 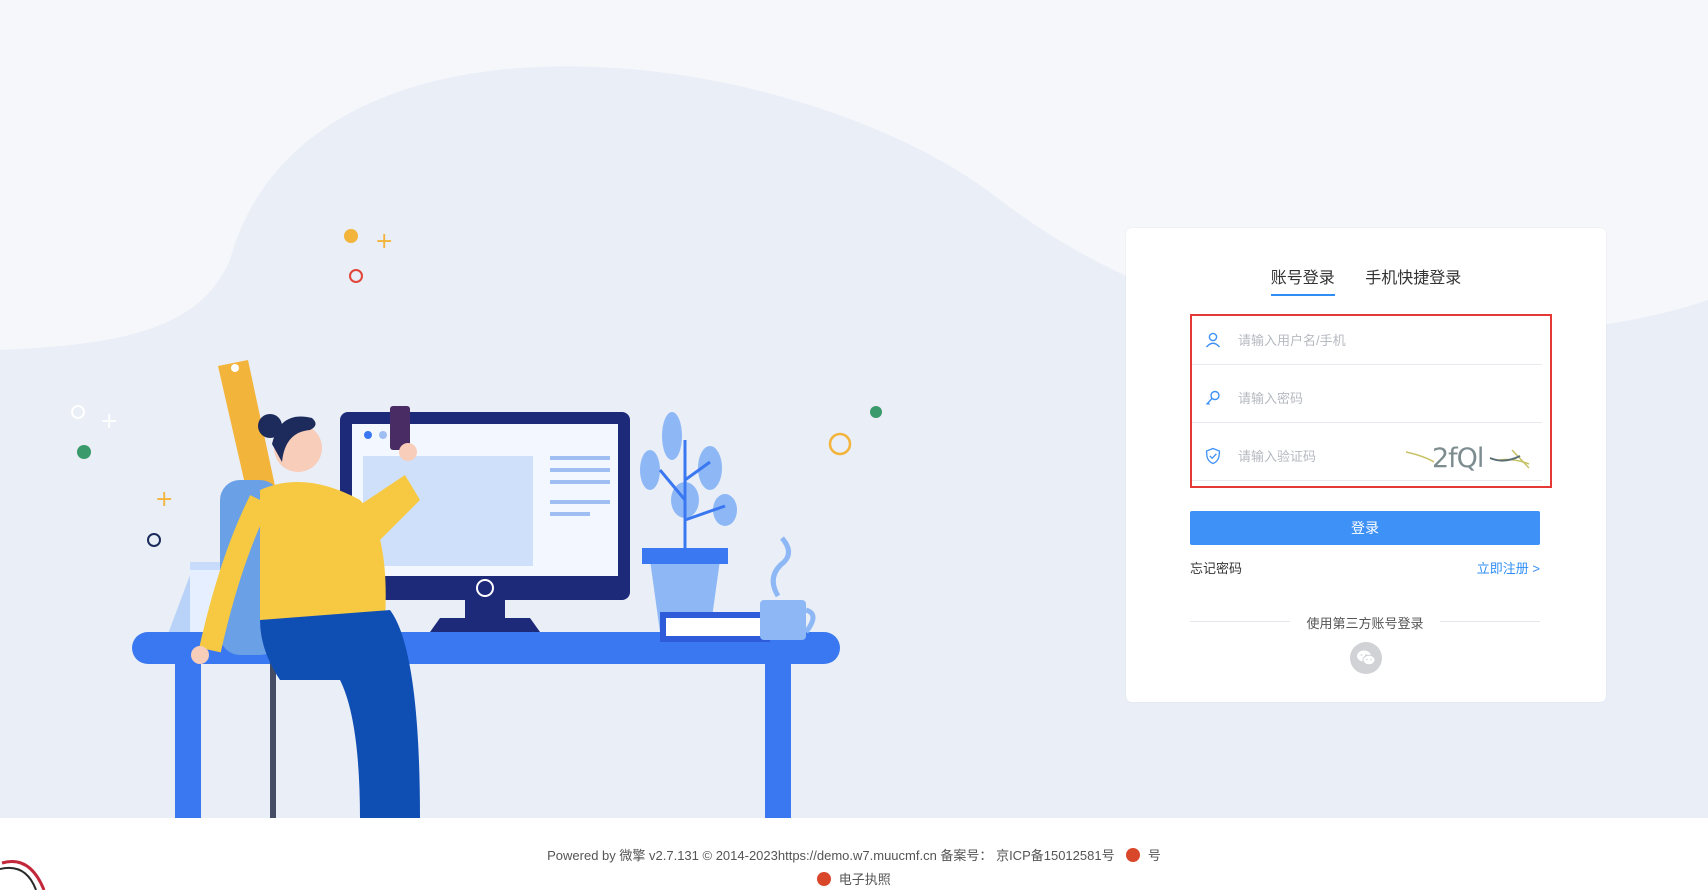 What do you see at coordinates (1216, 567) in the screenshot?
I see `forgot-password-link: 忘记密码` at bounding box center [1216, 567].